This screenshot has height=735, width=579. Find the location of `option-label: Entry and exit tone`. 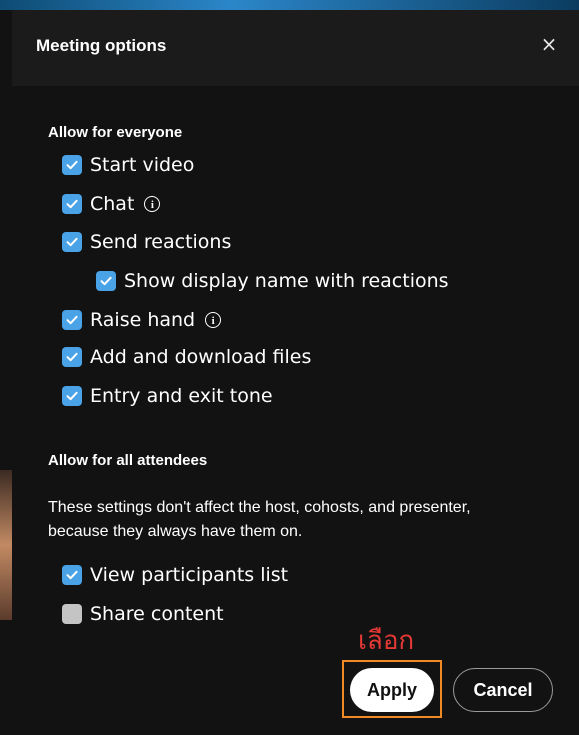

option-label: Entry and exit tone is located at coordinates (181, 396).